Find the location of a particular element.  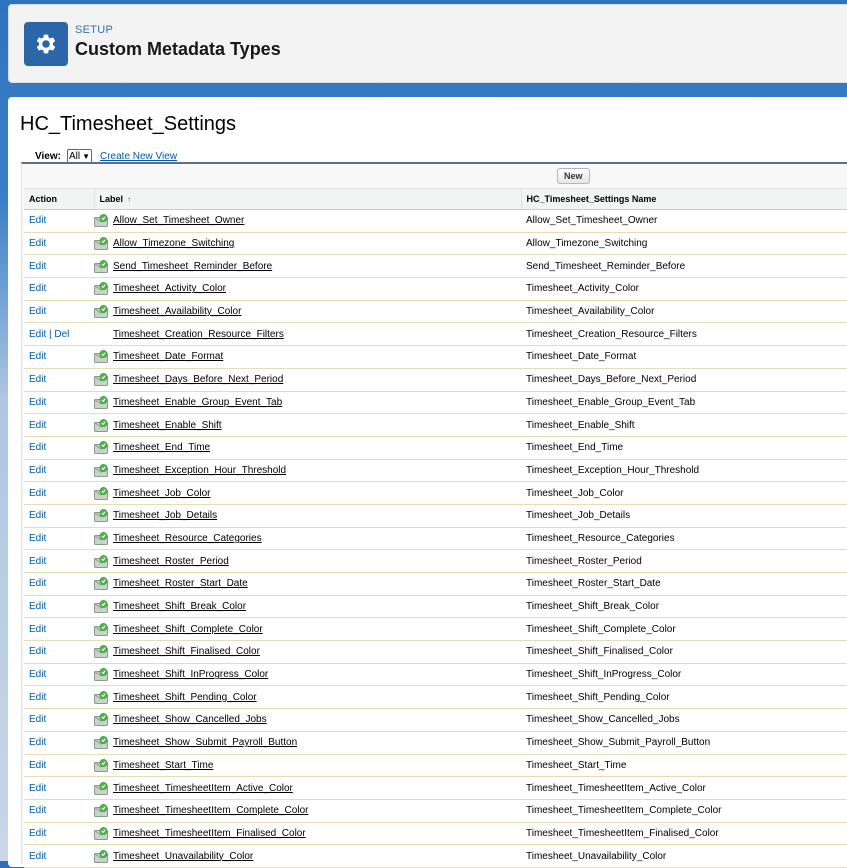

record-label-link: Timesheet_Show_Cancelled_Jobs is located at coordinates (190, 719).